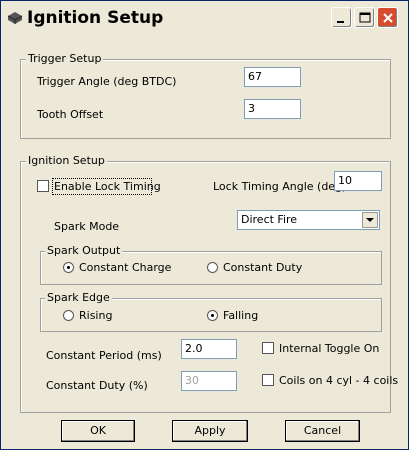 Image resolution: width=409 pixels, height=450 pixels. I want to click on focus-indicator, so click(102, 186).